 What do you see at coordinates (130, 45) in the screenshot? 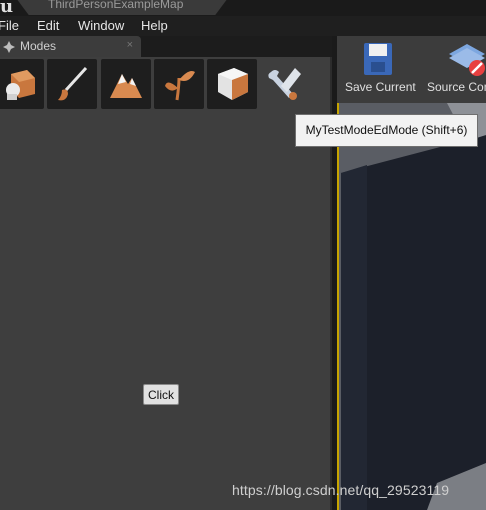
I see `close-icon: ×` at bounding box center [130, 45].